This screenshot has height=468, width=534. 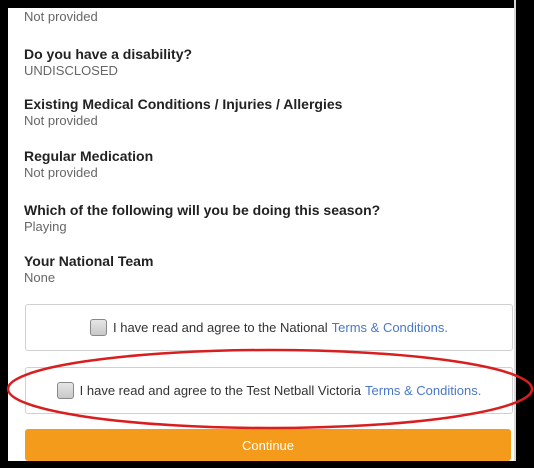 I want to click on state-terms-checkbox, so click(x=65, y=390).